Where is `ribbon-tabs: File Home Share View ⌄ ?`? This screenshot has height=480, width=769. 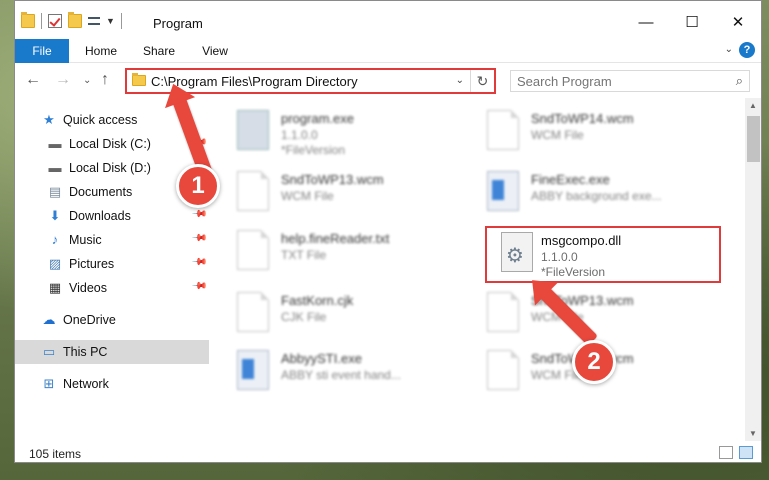
ribbon-tabs: File Home Share View ⌄ ? is located at coordinates (388, 51).